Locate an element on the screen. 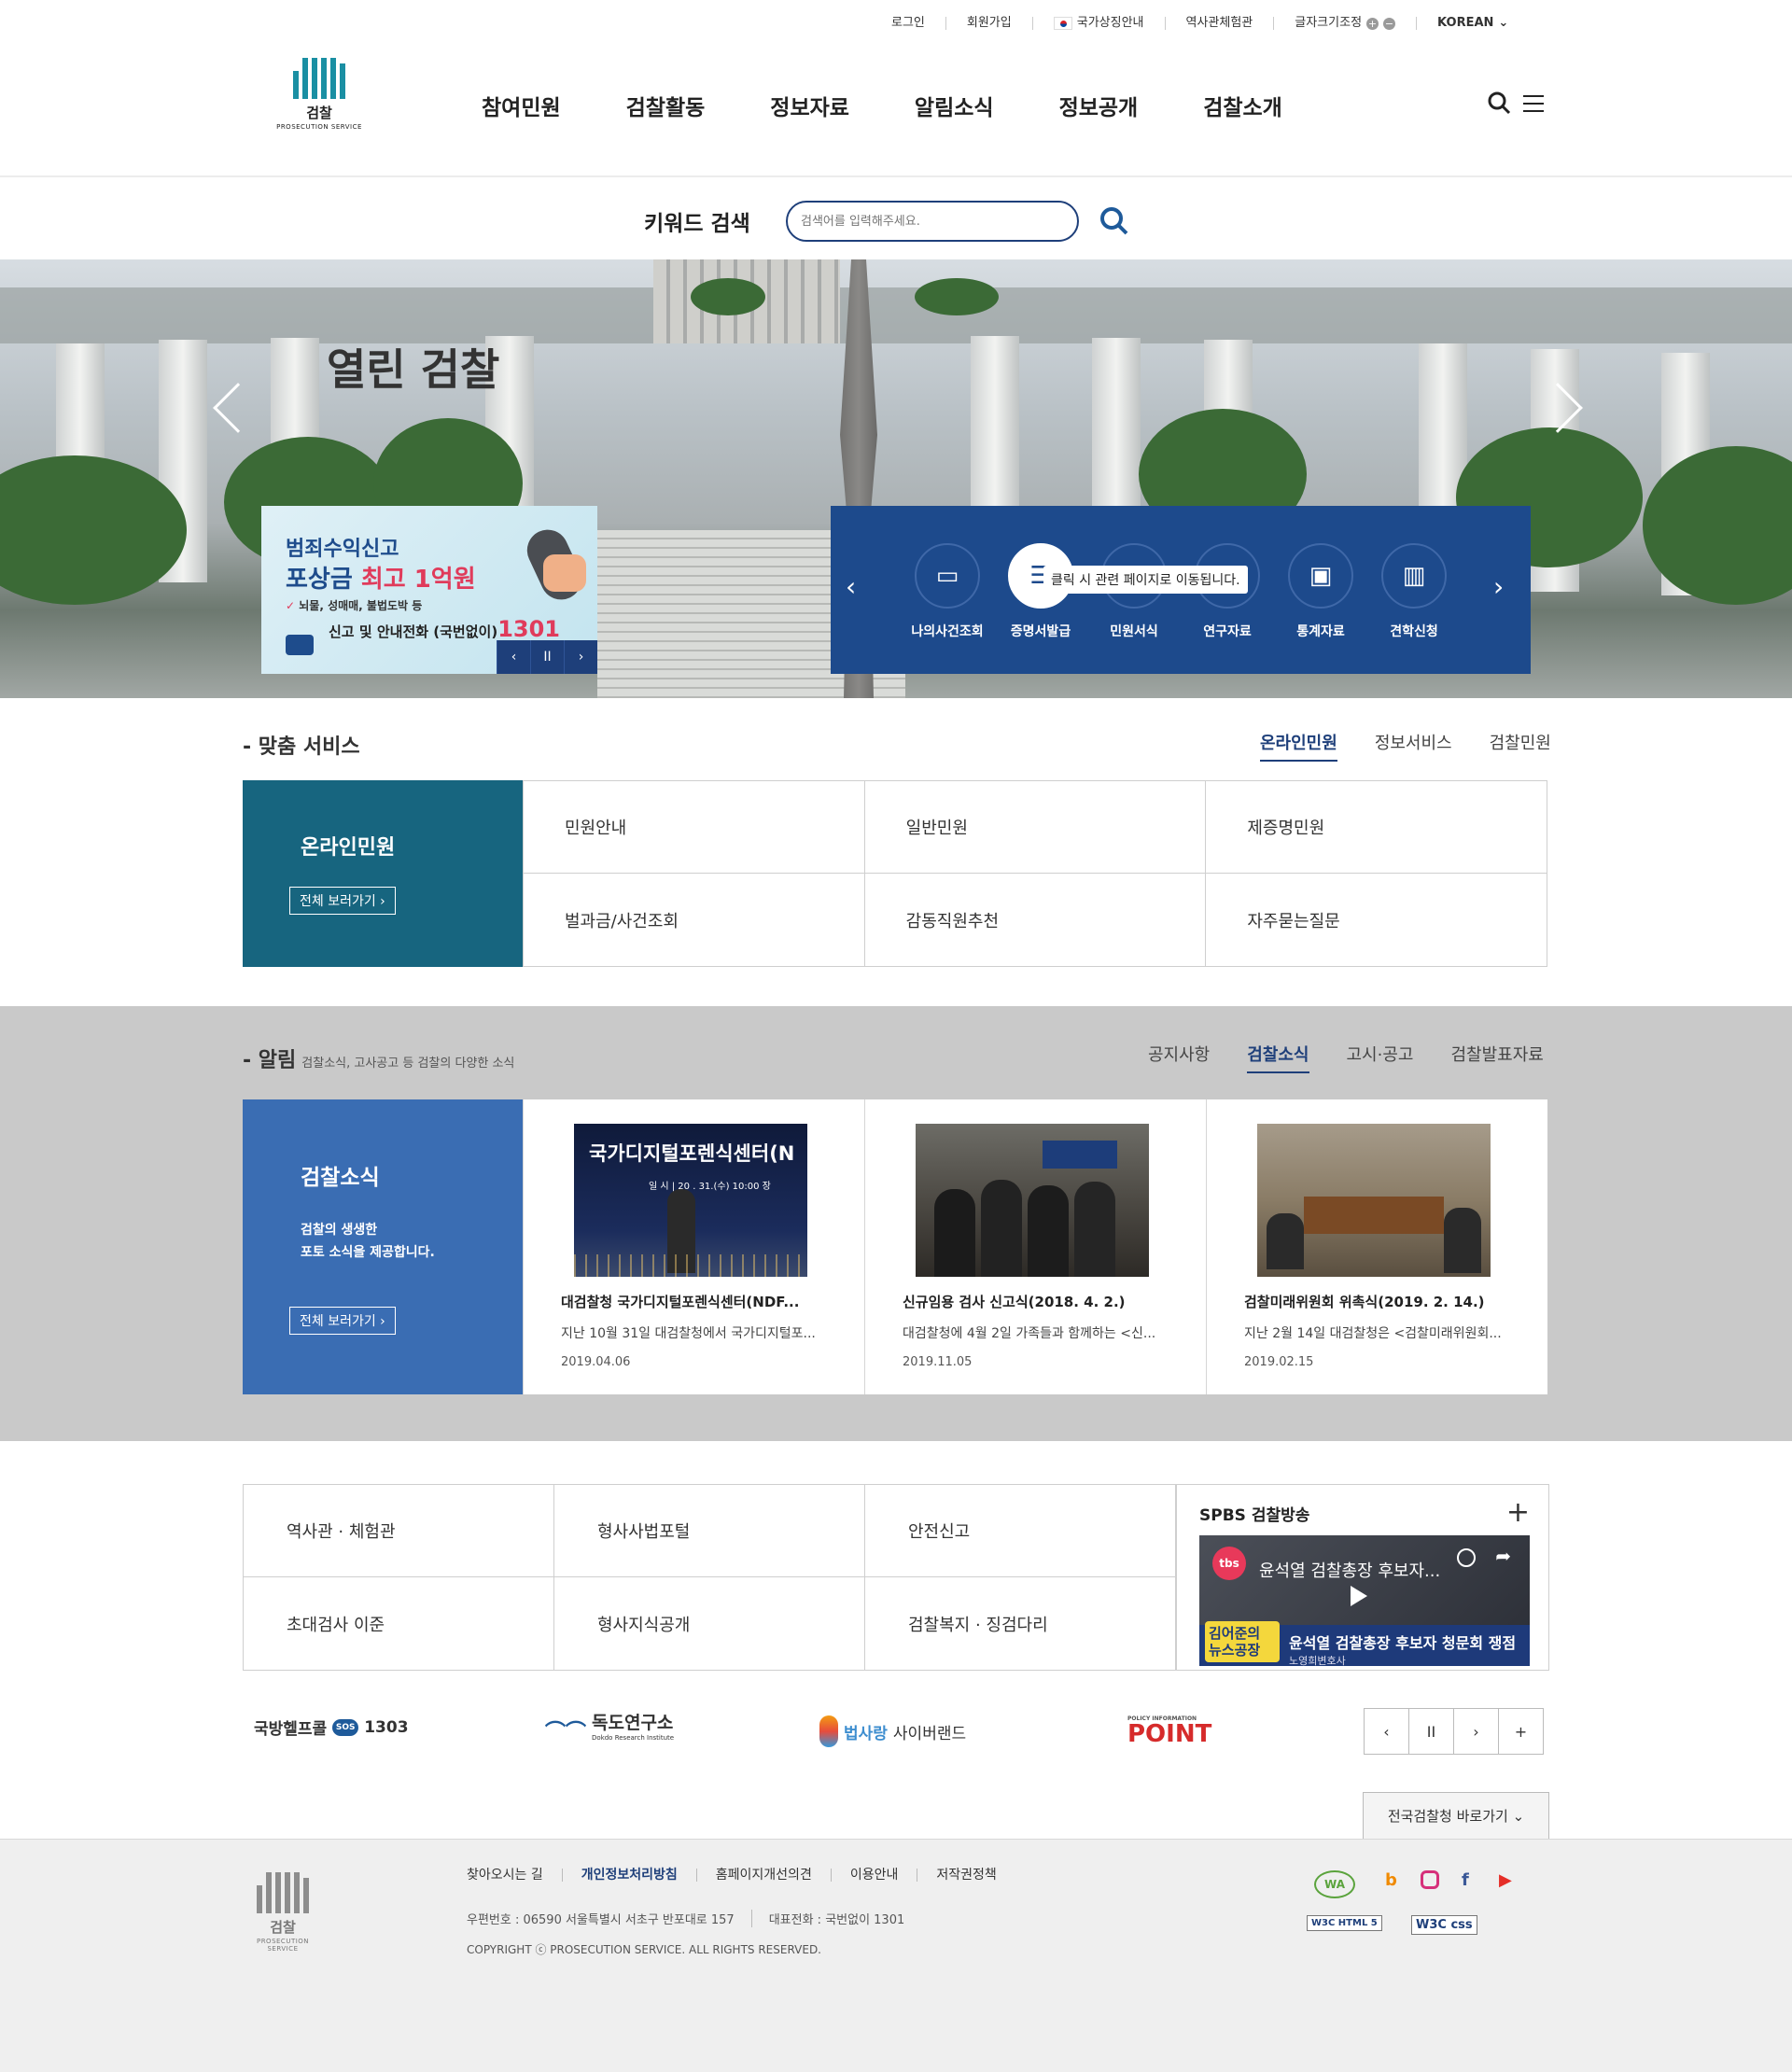 The width and height of the screenshot is (1792, 2072). link-criminal-knowledge: 형사지식공개 is located at coordinates (709, 1623).